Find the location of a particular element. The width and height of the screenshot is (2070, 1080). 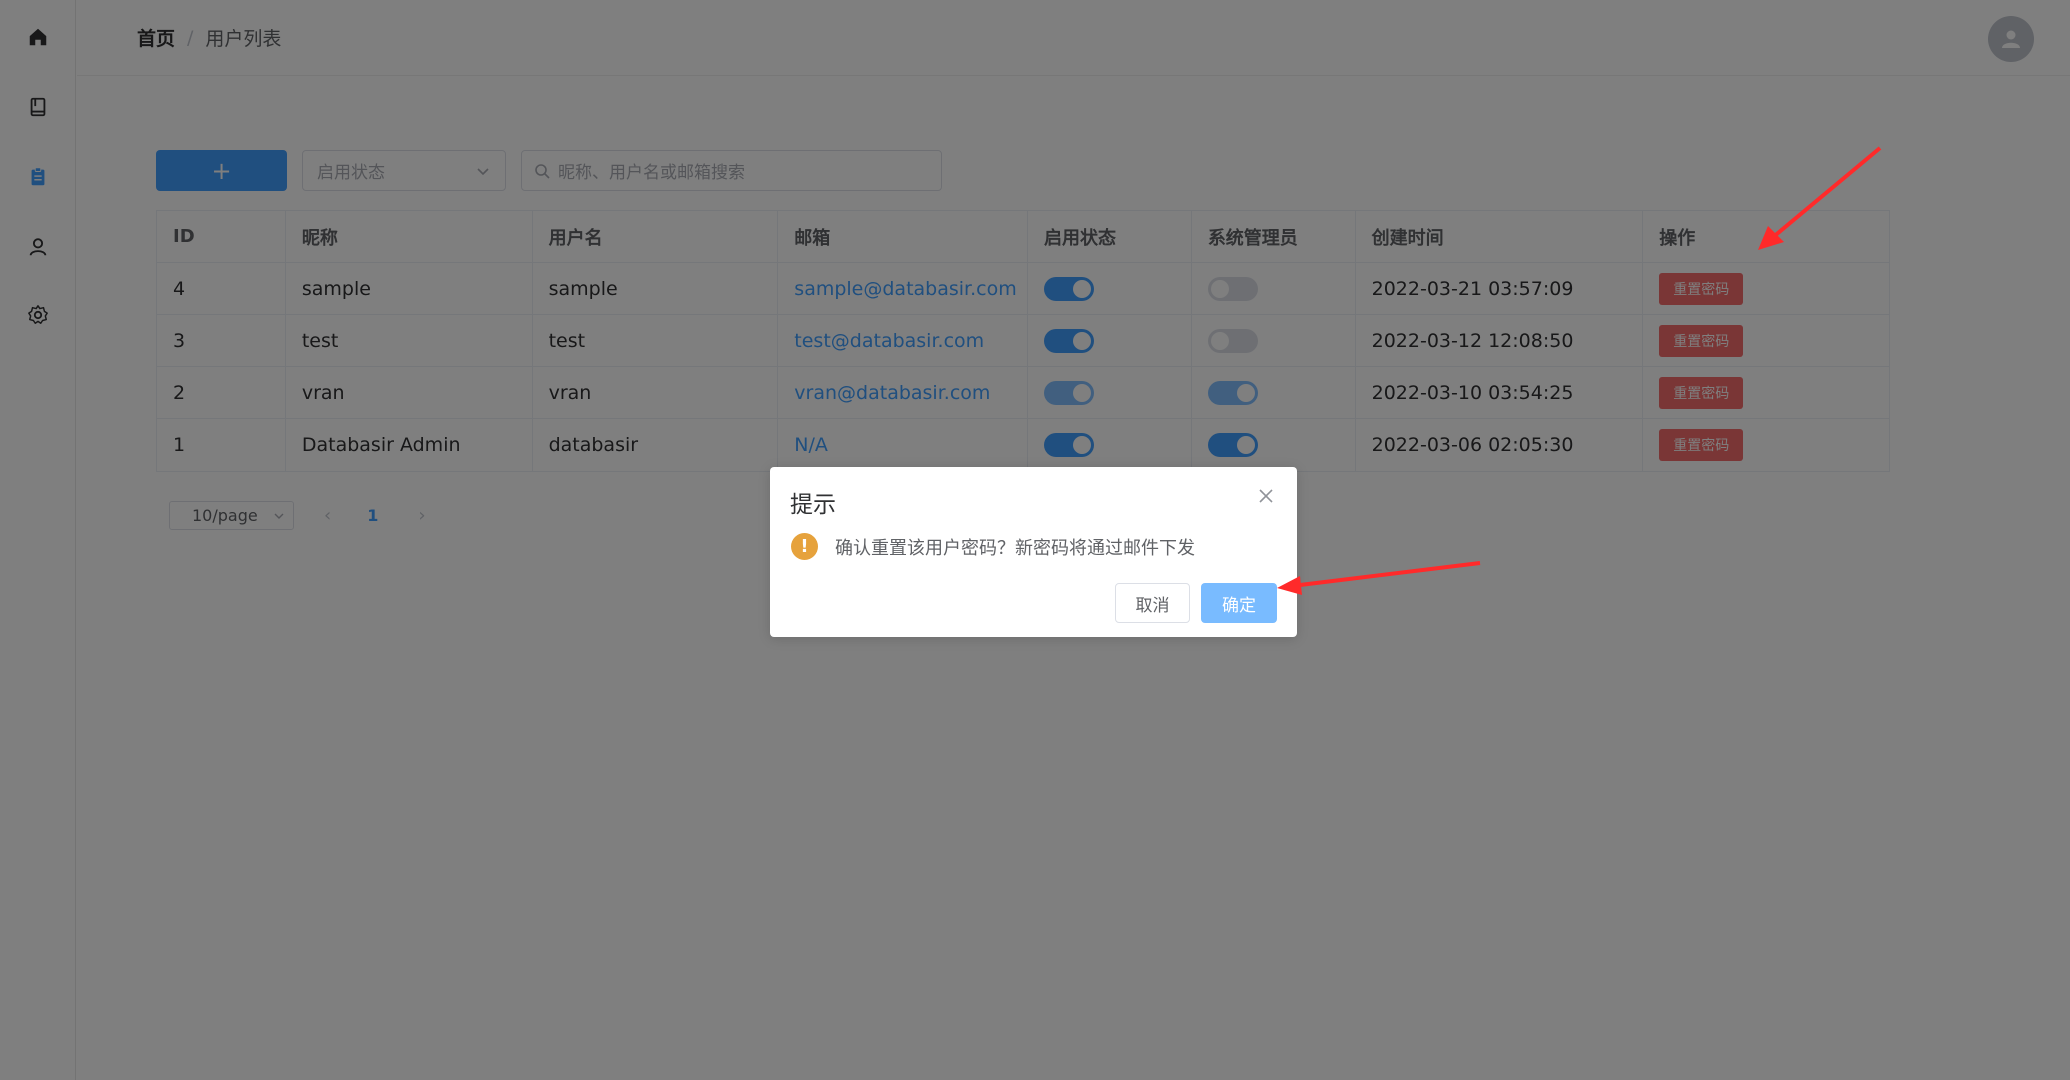

close-icon is located at coordinates (1266, 496).